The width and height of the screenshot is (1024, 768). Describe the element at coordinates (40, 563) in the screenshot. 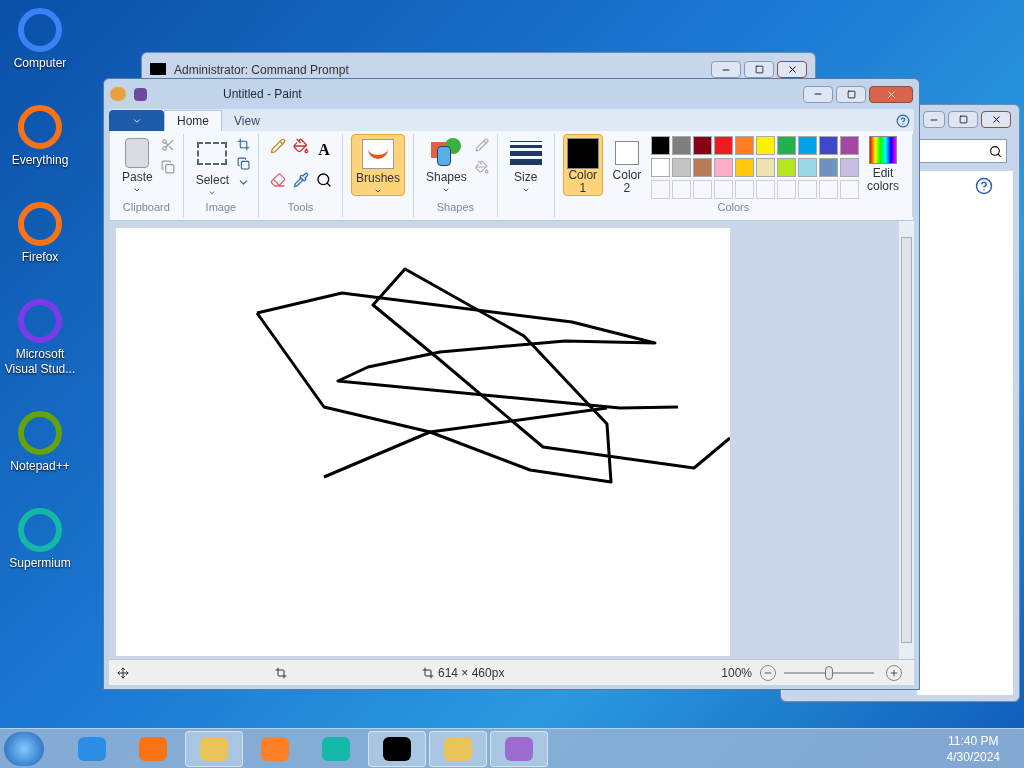

I see `desktop-icon-label: Supermium` at that location.